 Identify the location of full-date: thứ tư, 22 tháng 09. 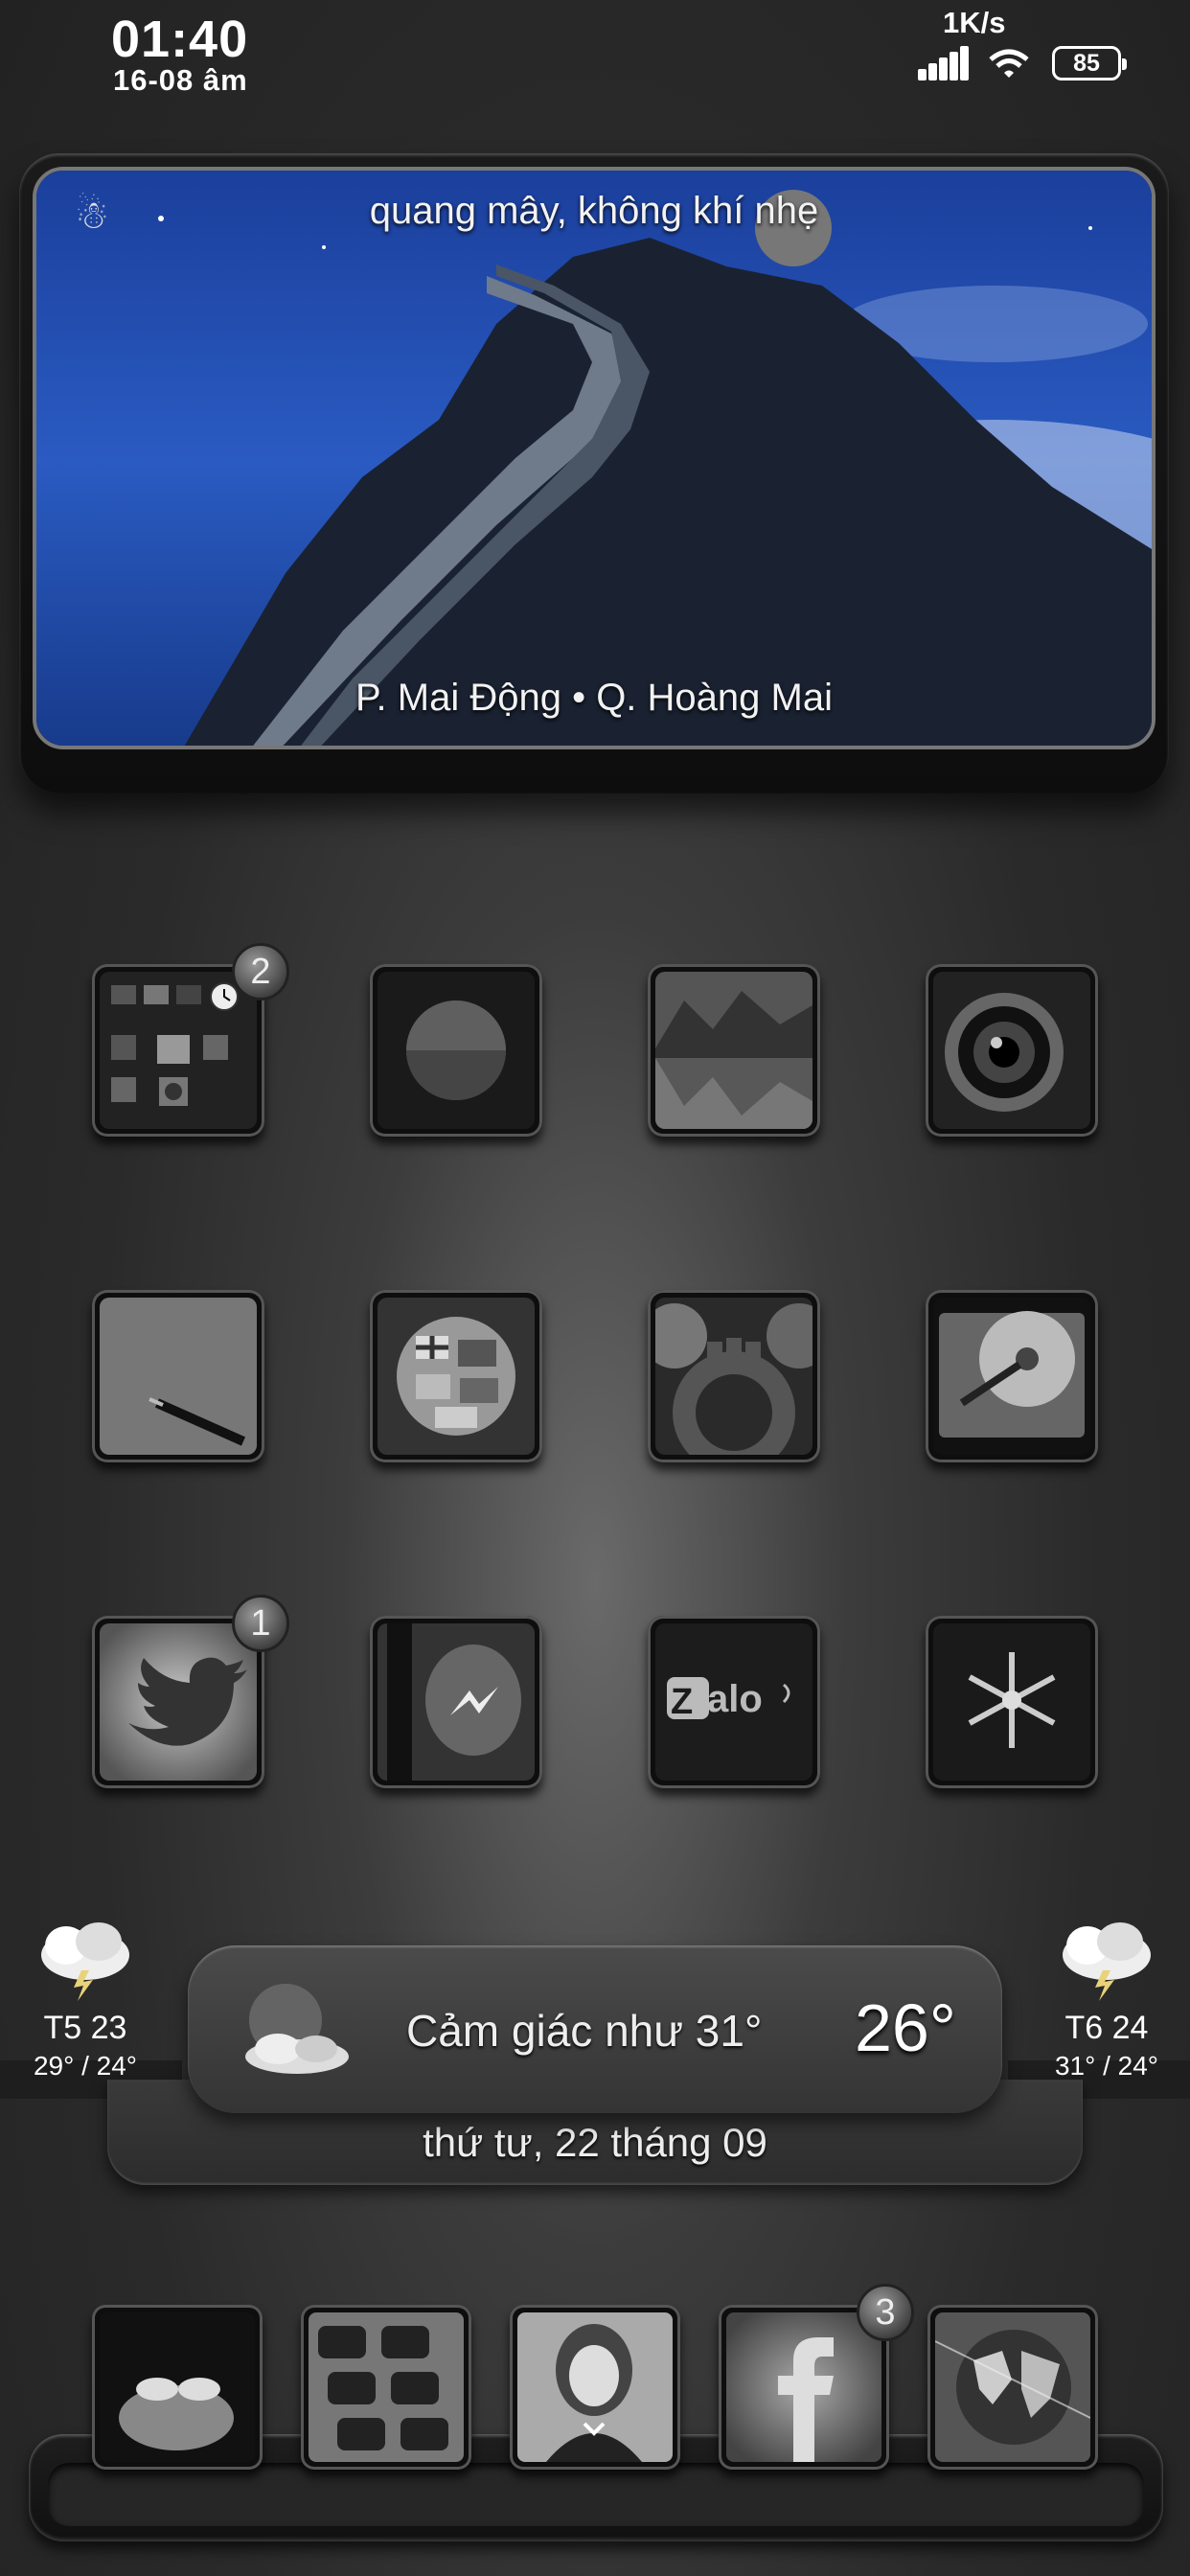
(595, 2142).